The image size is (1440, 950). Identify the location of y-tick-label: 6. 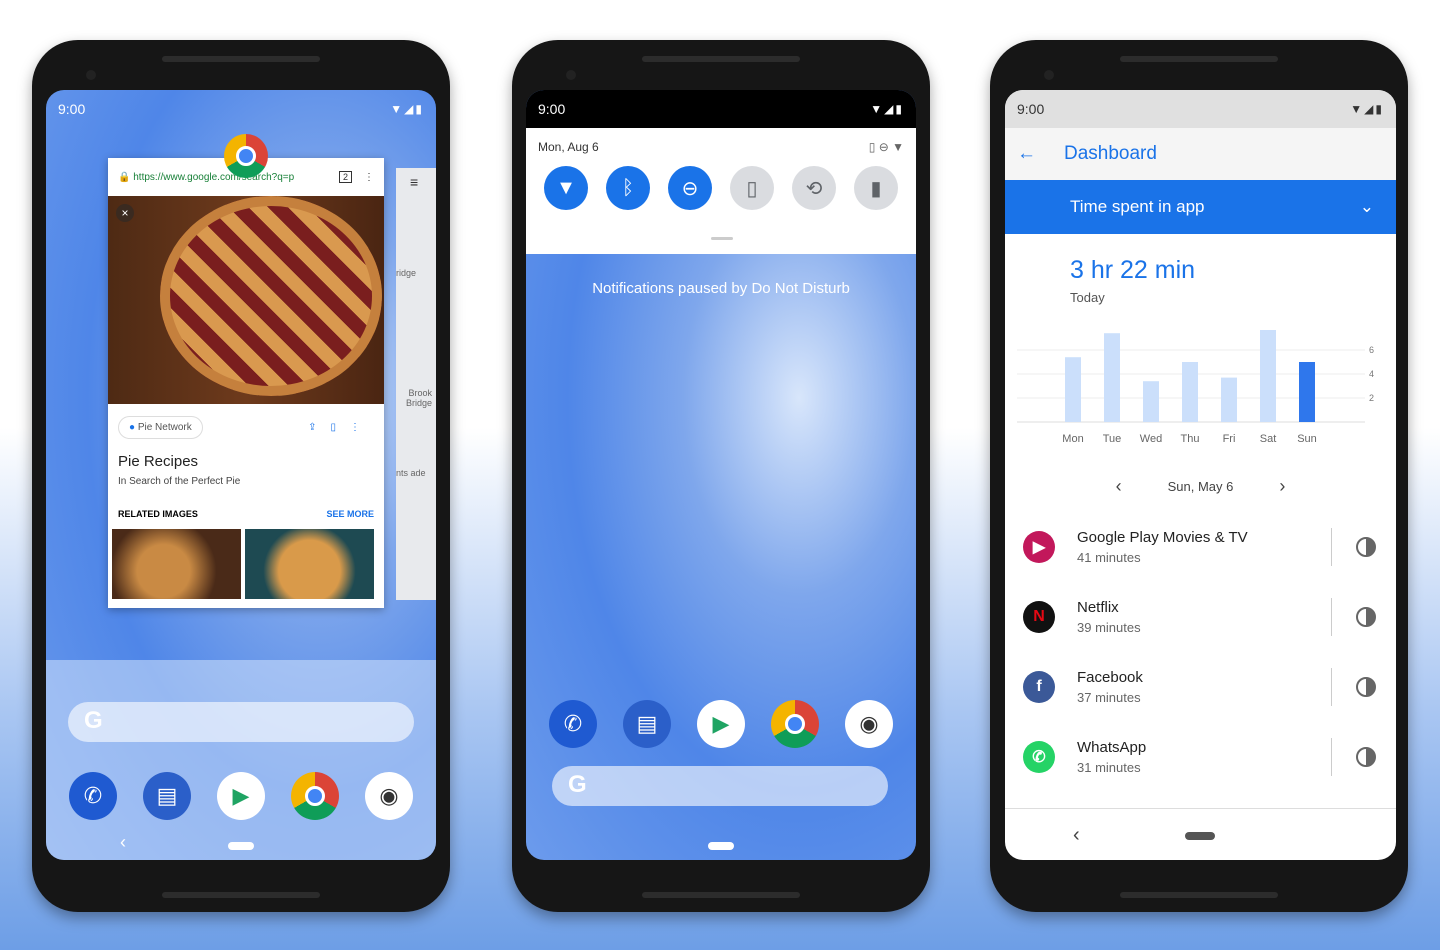
(1371, 350).